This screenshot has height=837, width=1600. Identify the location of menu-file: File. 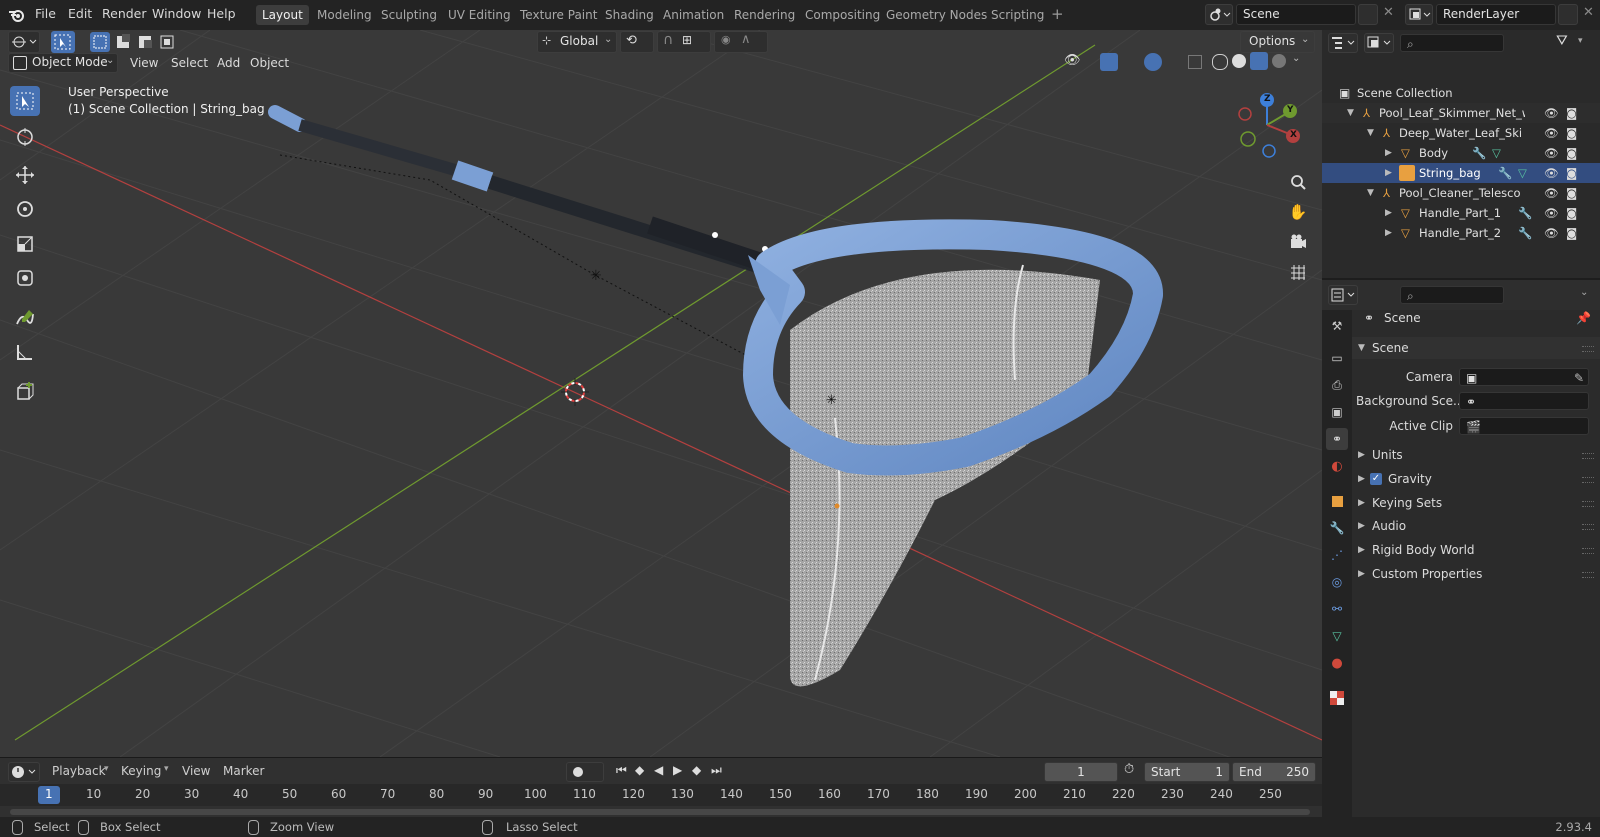
(45, 13).